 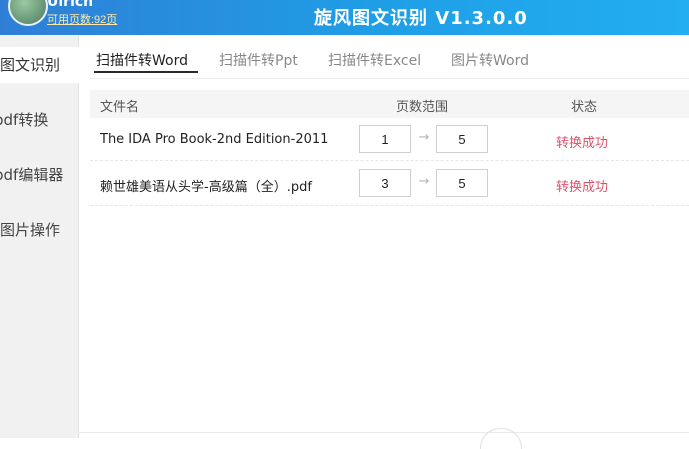 What do you see at coordinates (70, 5) in the screenshot?
I see `username: Ulrich` at bounding box center [70, 5].